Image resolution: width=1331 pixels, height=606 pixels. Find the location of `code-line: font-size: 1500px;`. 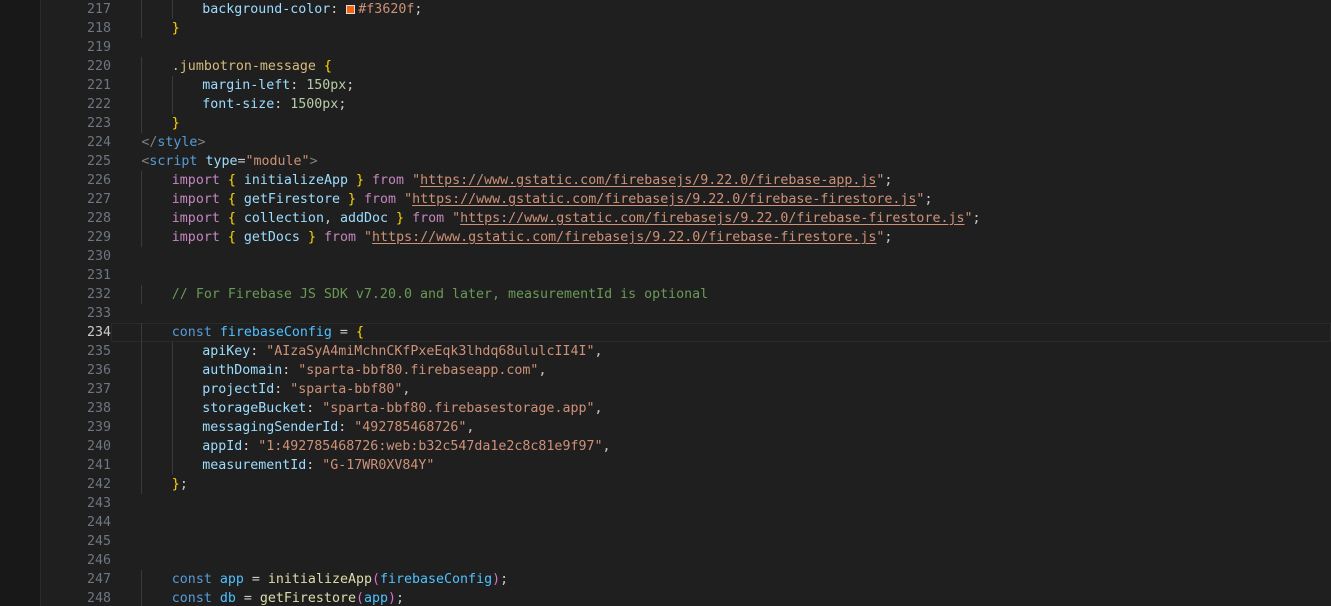

code-line: font-size: 1500px; is located at coordinates (721, 104).